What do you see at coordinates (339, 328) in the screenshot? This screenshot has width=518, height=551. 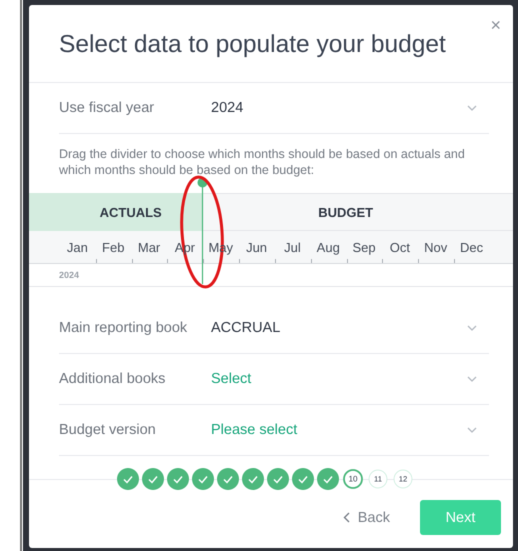 I see `dropdown-value: ACCRUAL` at bounding box center [339, 328].